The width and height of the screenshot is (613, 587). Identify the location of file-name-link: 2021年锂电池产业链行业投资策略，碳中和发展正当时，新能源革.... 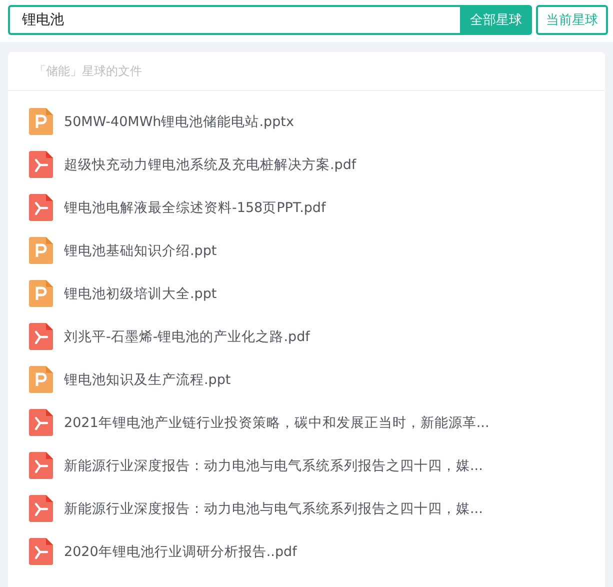
(277, 423).